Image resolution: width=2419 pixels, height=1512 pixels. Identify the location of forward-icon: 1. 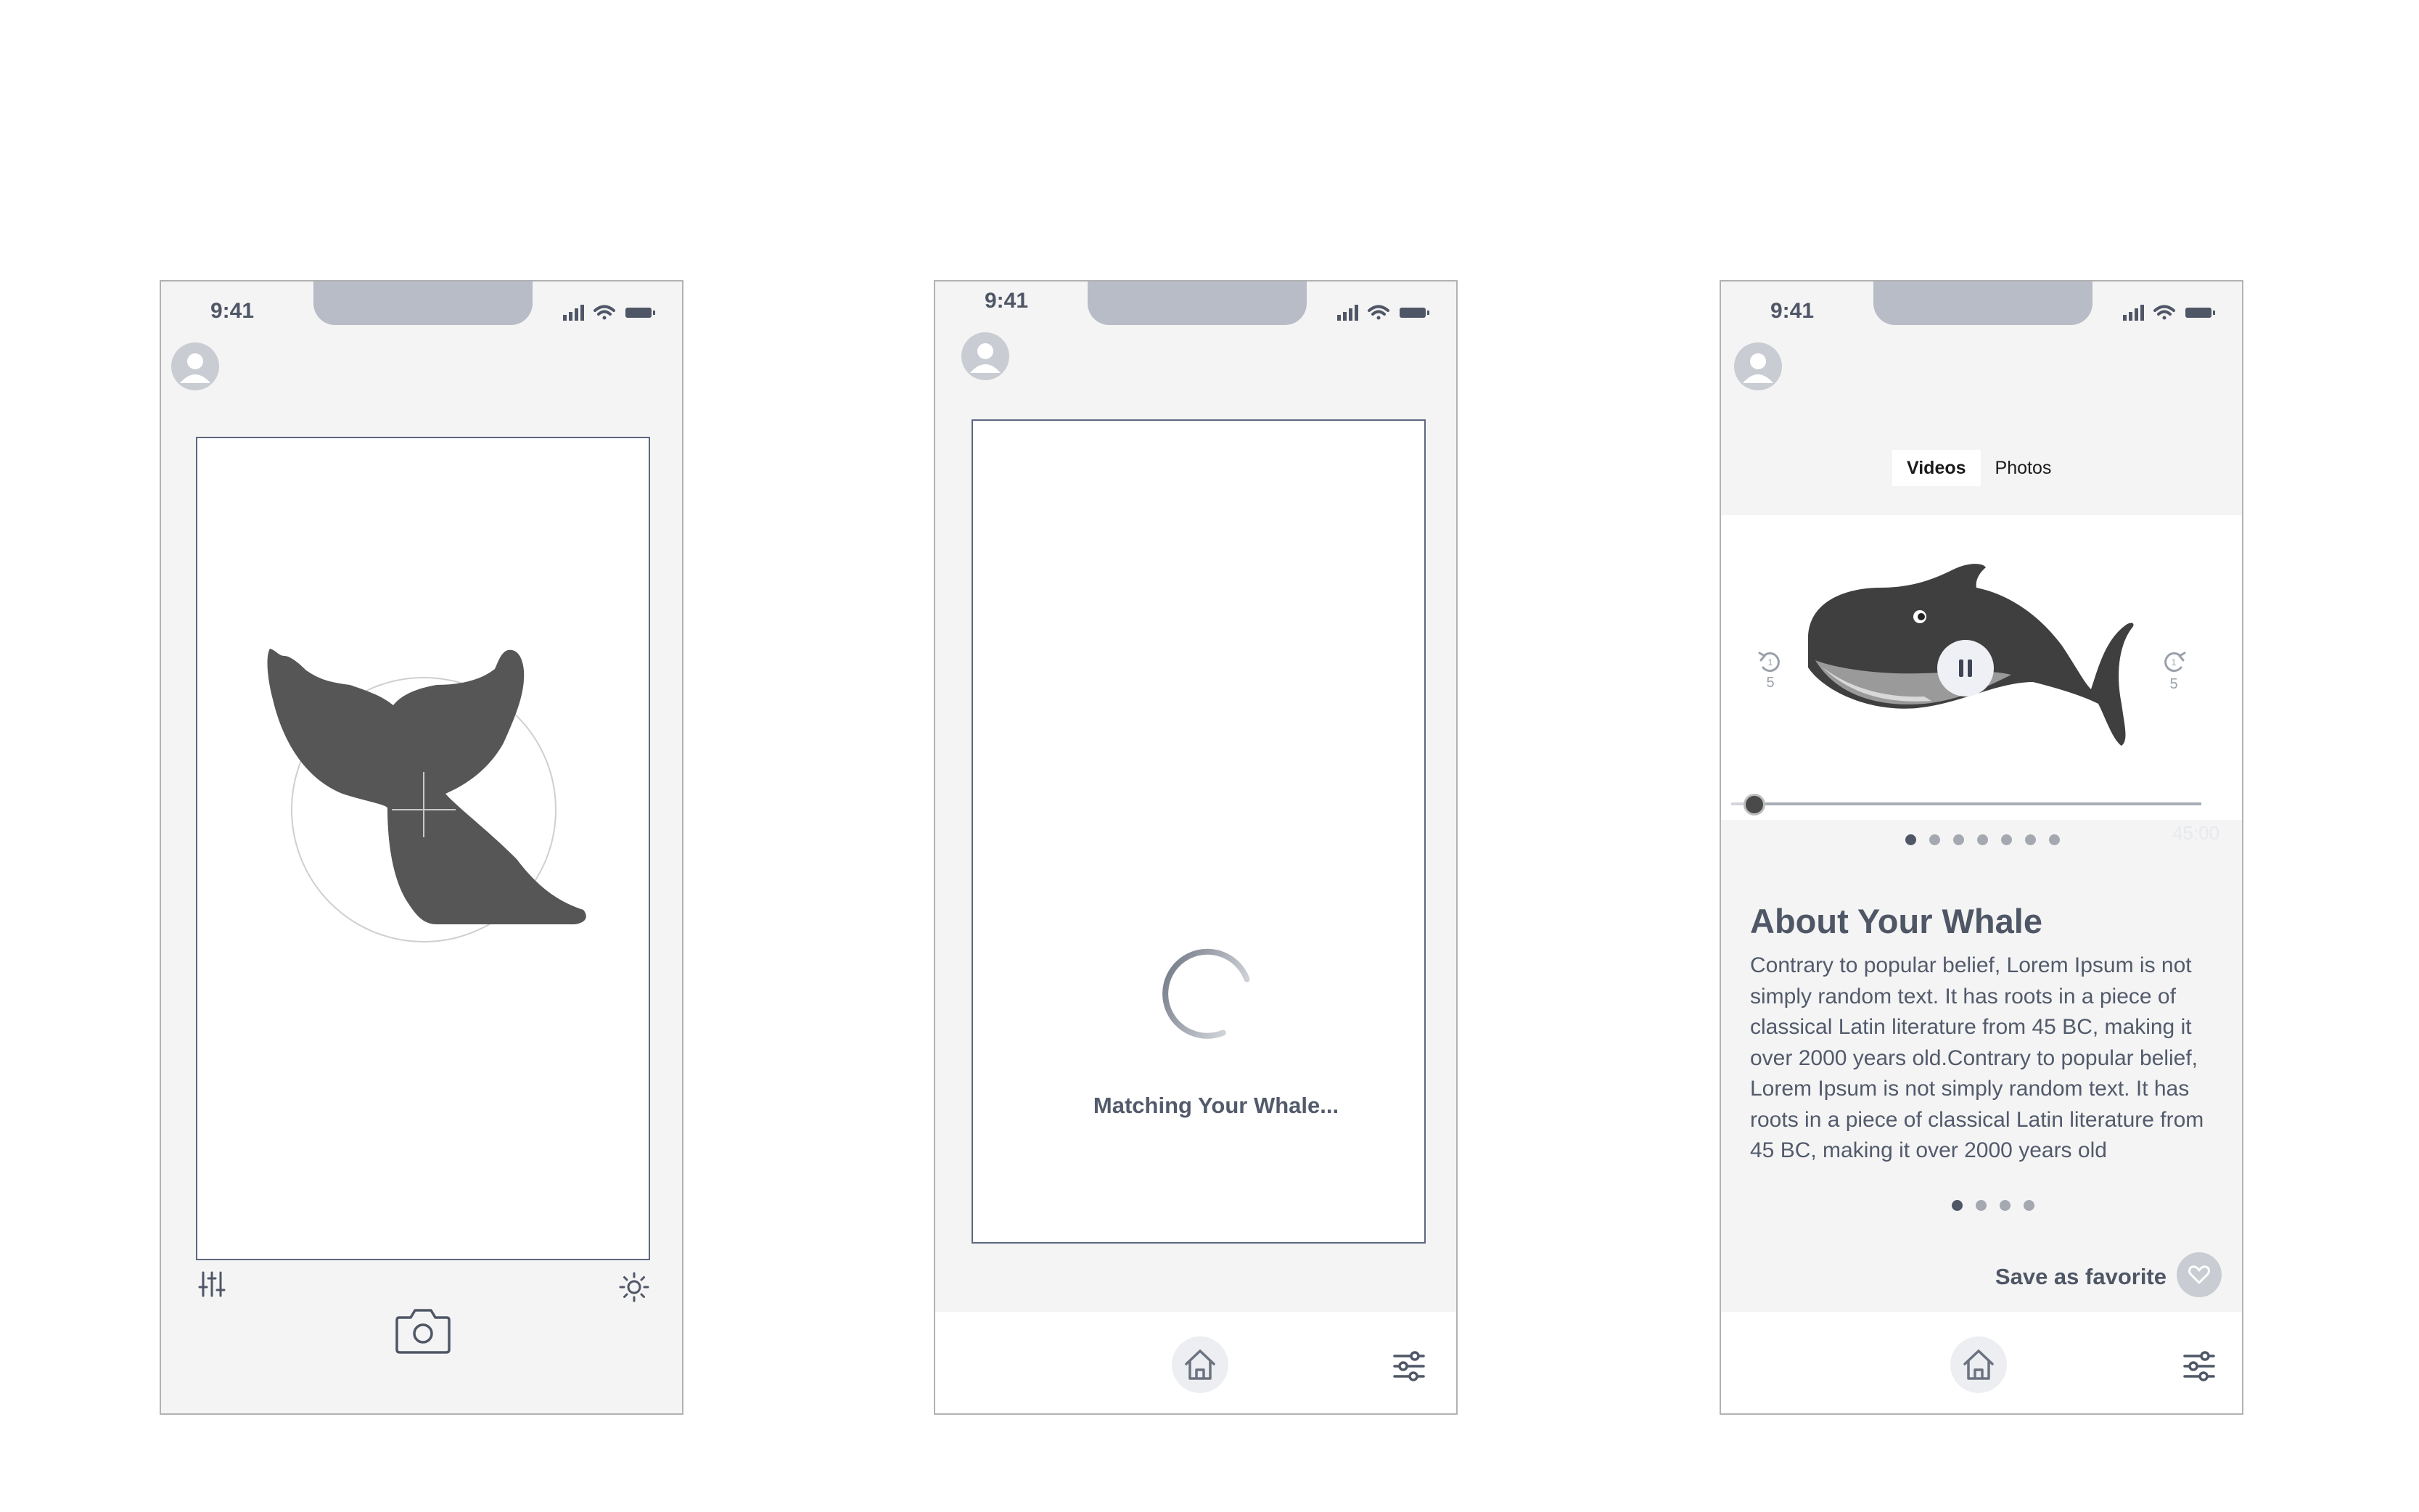
(2174, 662).